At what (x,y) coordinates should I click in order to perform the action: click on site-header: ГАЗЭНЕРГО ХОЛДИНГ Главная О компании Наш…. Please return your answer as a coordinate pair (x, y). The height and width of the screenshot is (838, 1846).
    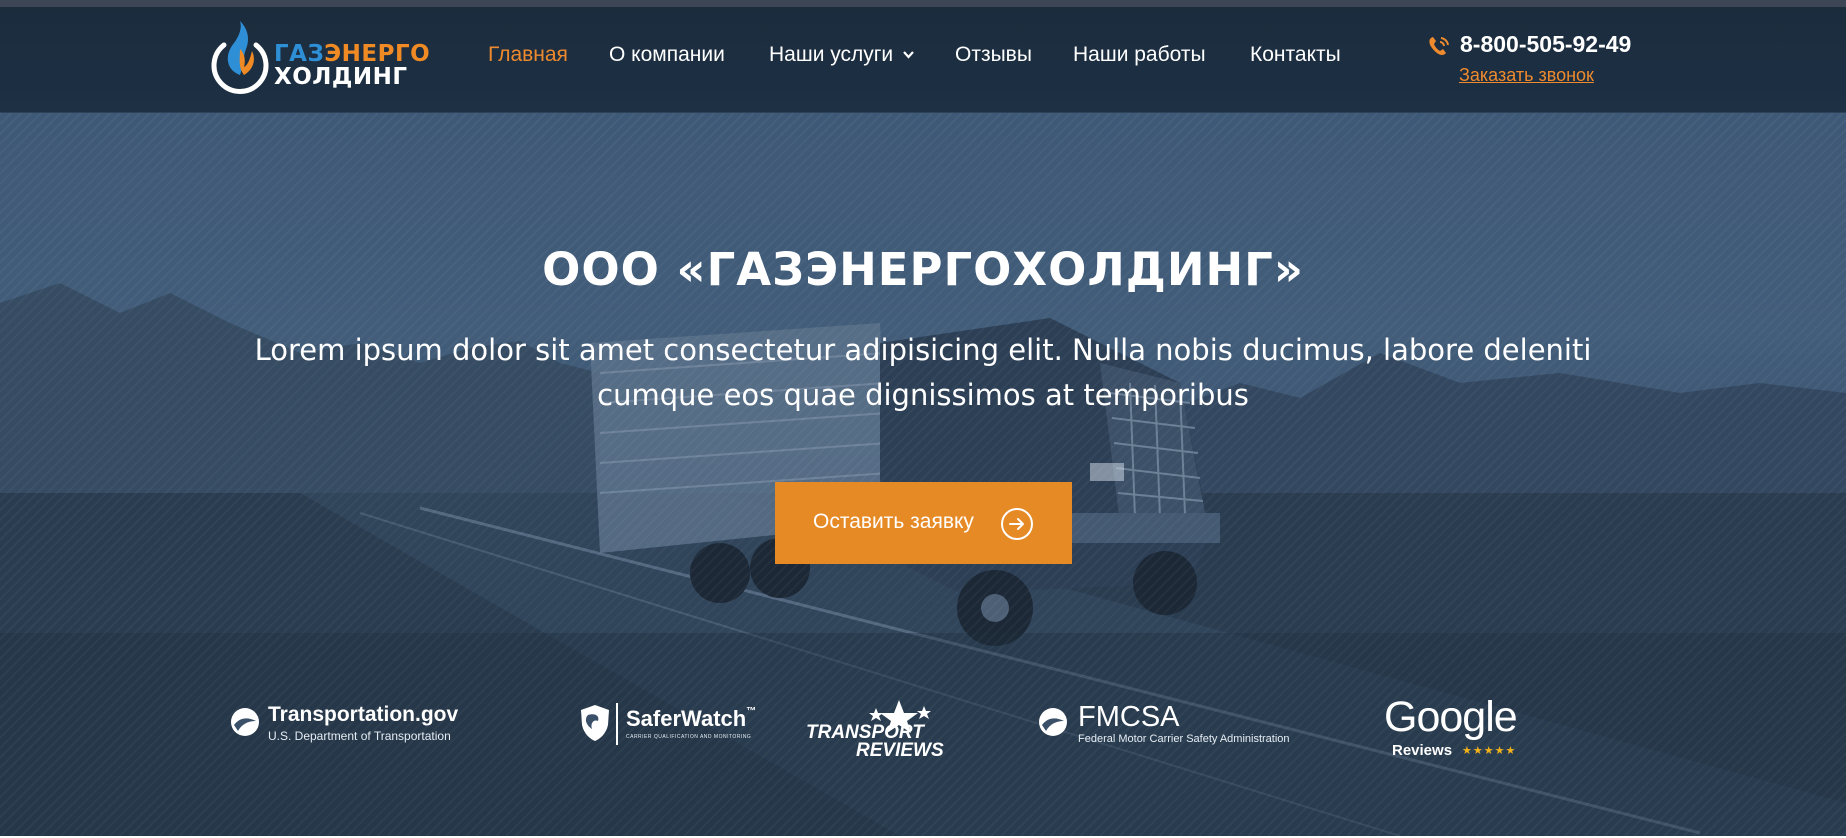
    Looking at the image, I should click on (923, 60).